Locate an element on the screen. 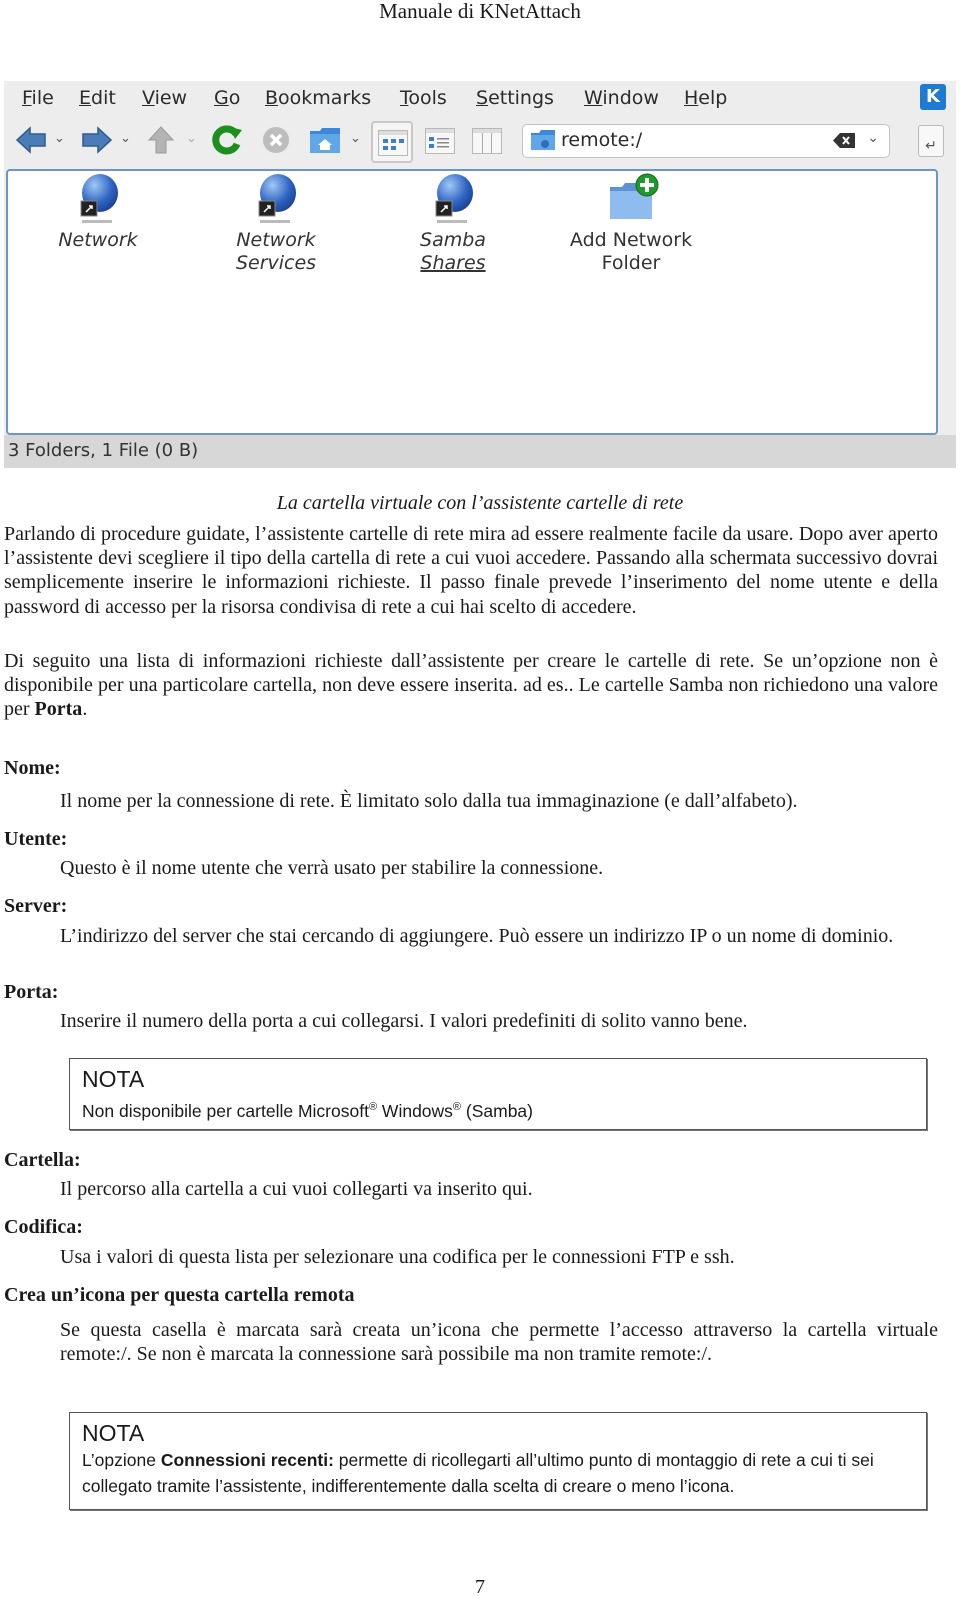 The height and width of the screenshot is (1599, 960). menu-settings: Settings is located at coordinates (515, 98).